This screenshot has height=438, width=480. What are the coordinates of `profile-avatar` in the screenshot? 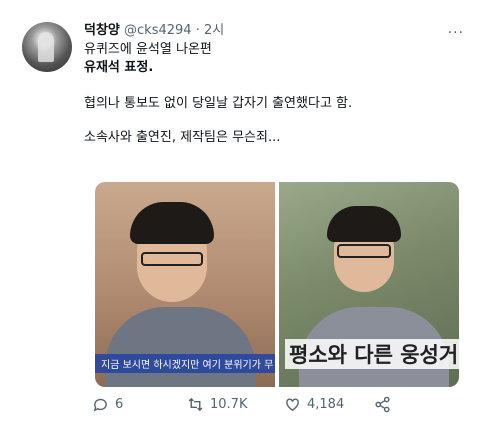 It's located at (47, 47).